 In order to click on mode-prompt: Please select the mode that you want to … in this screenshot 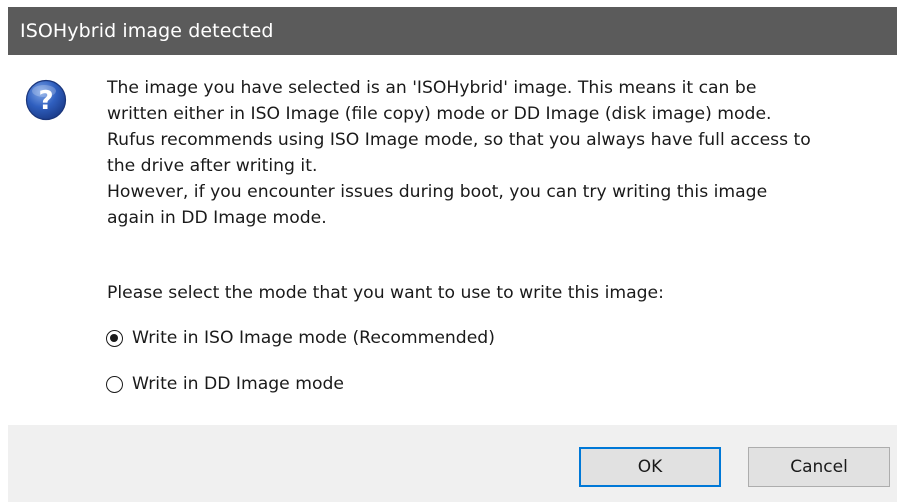, I will do `click(385, 293)`.